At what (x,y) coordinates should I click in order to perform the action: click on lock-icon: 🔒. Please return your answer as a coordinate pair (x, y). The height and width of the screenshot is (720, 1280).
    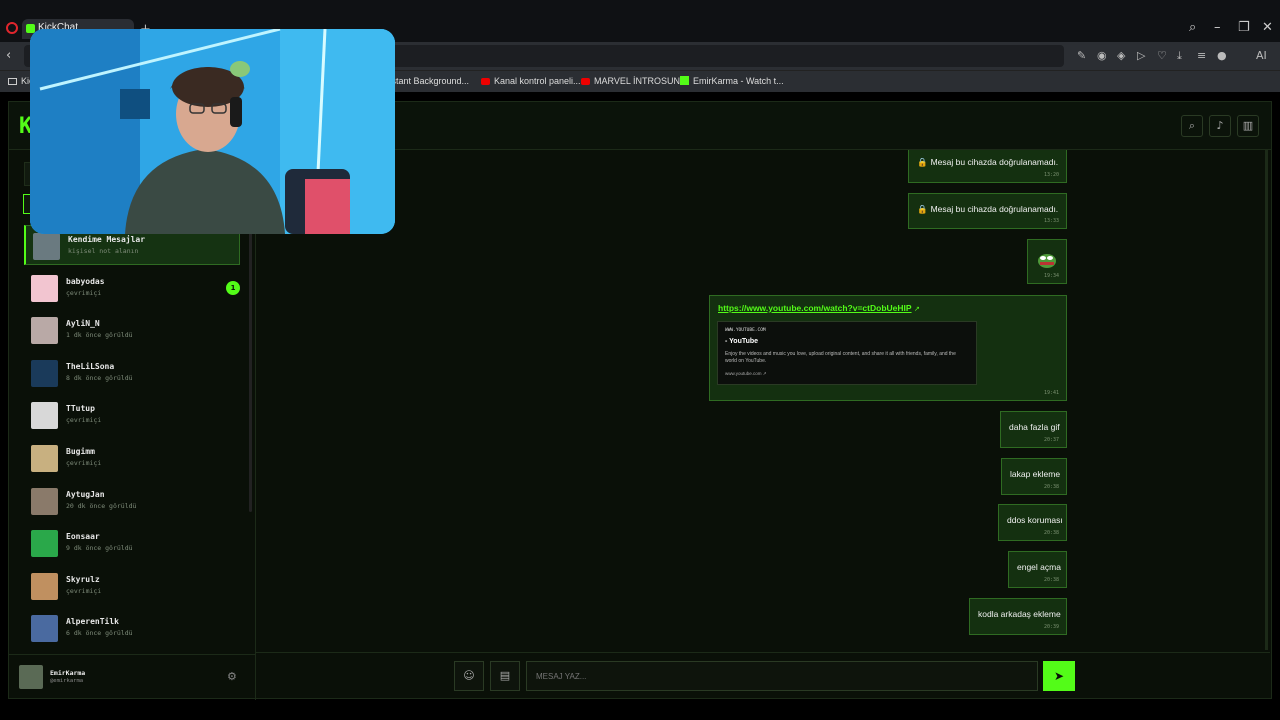
    Looking at the image, I should click on (922, 162).